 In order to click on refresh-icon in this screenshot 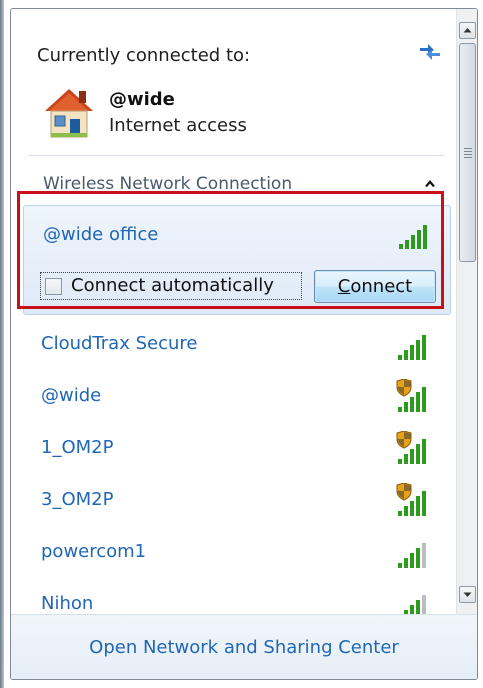, I will do `click(430, 50)`.